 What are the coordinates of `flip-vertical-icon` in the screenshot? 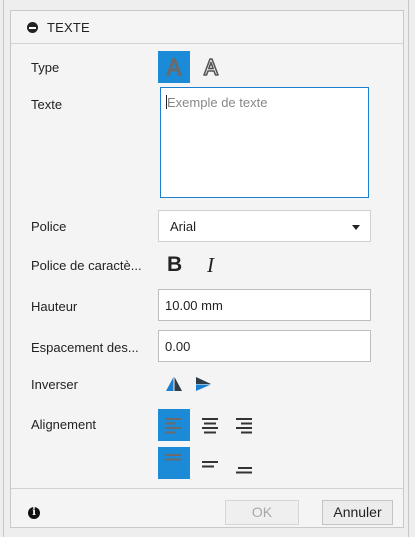 It's located at (203, 384).